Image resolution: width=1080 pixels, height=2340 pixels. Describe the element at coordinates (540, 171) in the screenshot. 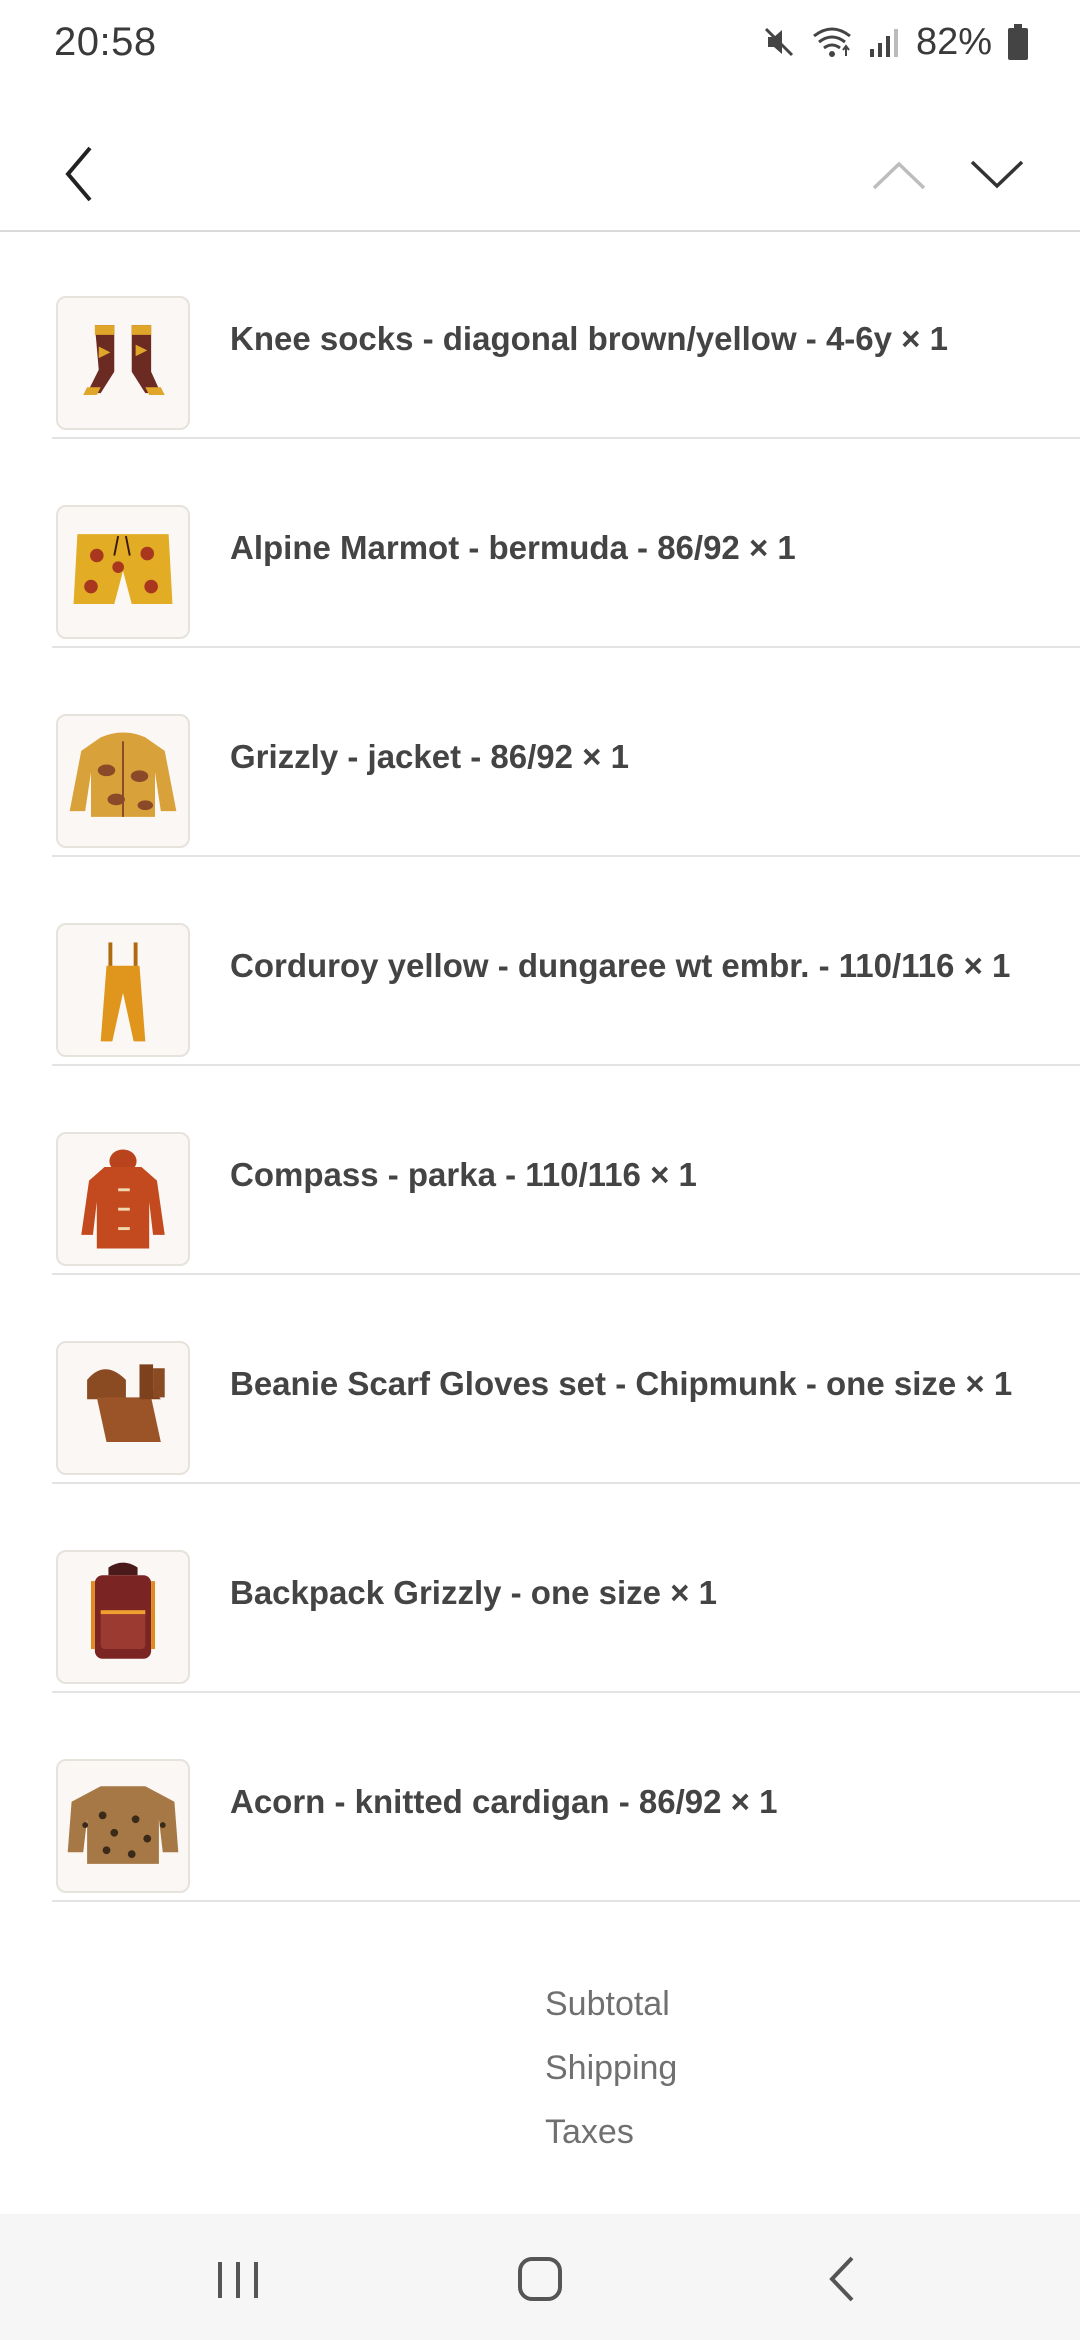

I see `toolbar` at that location.